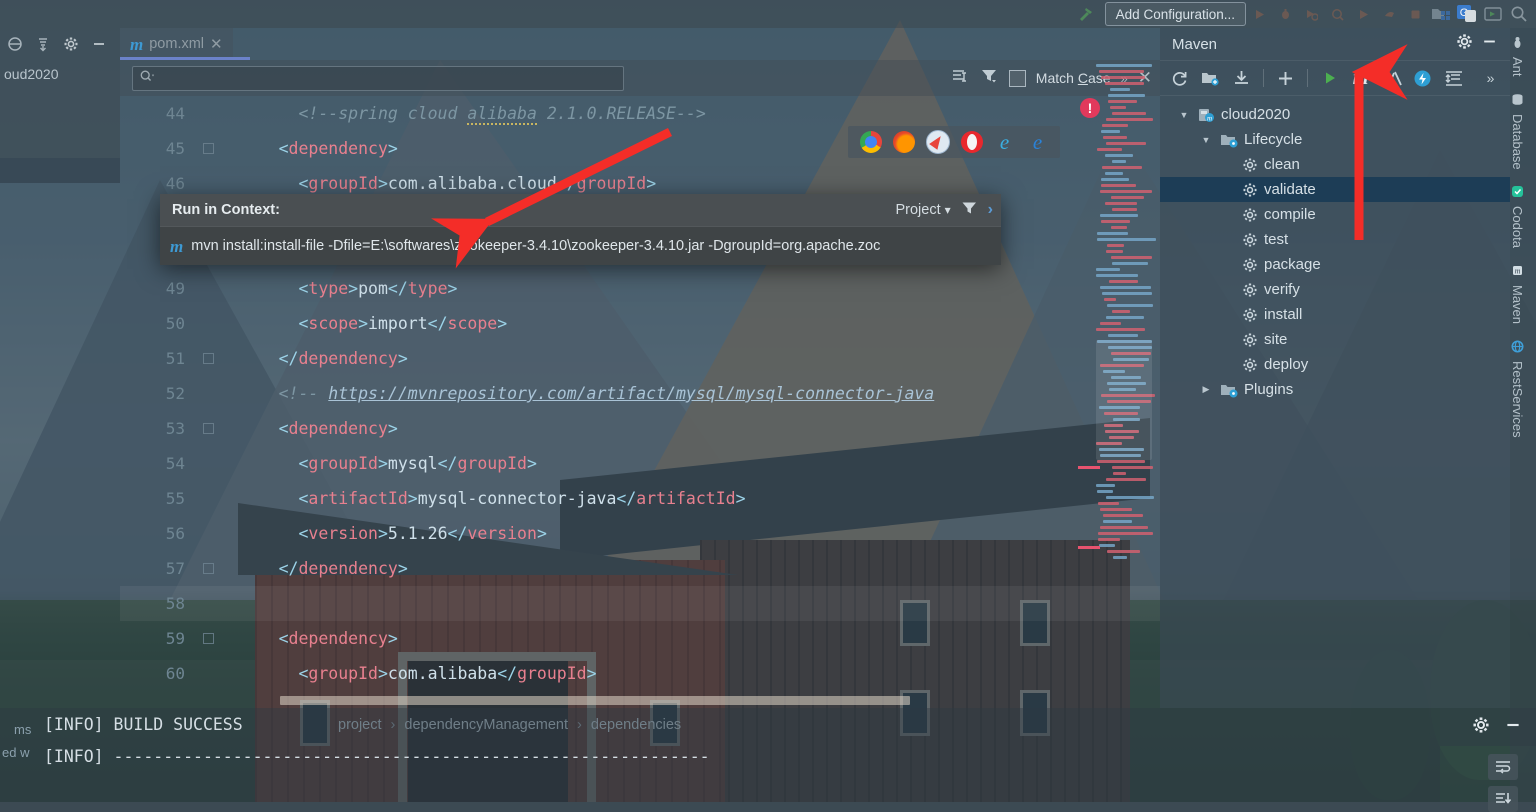 The width and height of the screenshot is (1536, 812). Describe the element at coordinates (1517, 389) in the screenshot. I see `tool-window-tab-restservices: RestServices` at that location.